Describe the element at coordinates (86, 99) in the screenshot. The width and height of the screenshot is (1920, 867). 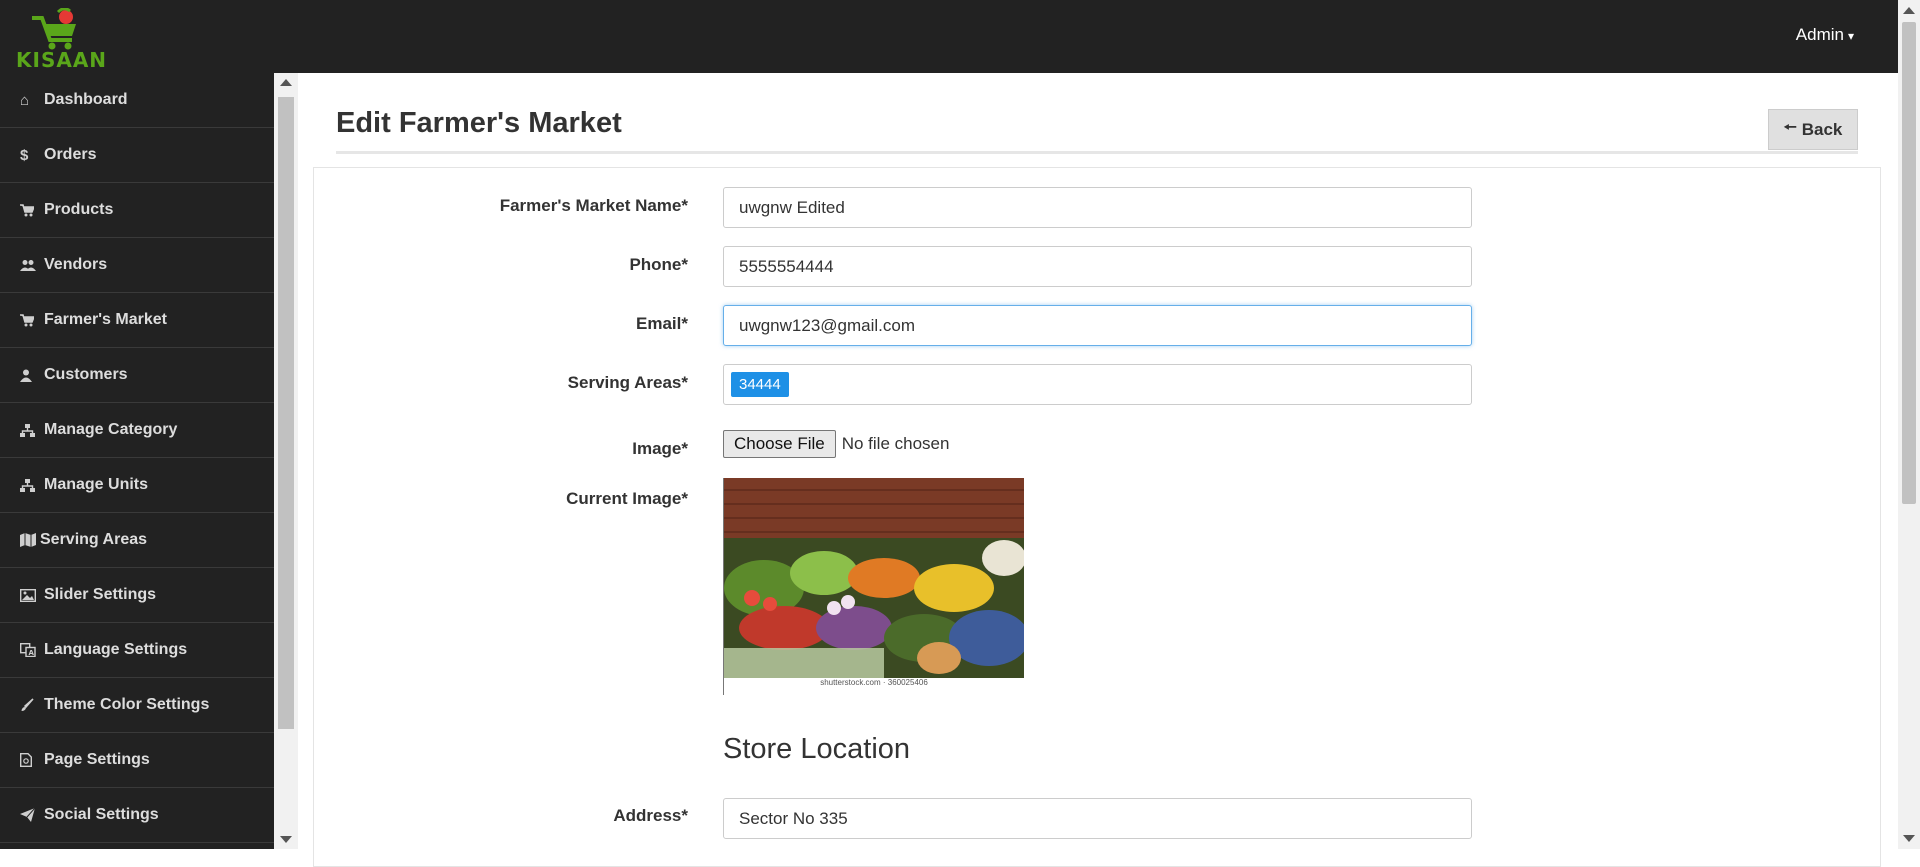
I see `sidebar-item-label: Dashboard` at that location.